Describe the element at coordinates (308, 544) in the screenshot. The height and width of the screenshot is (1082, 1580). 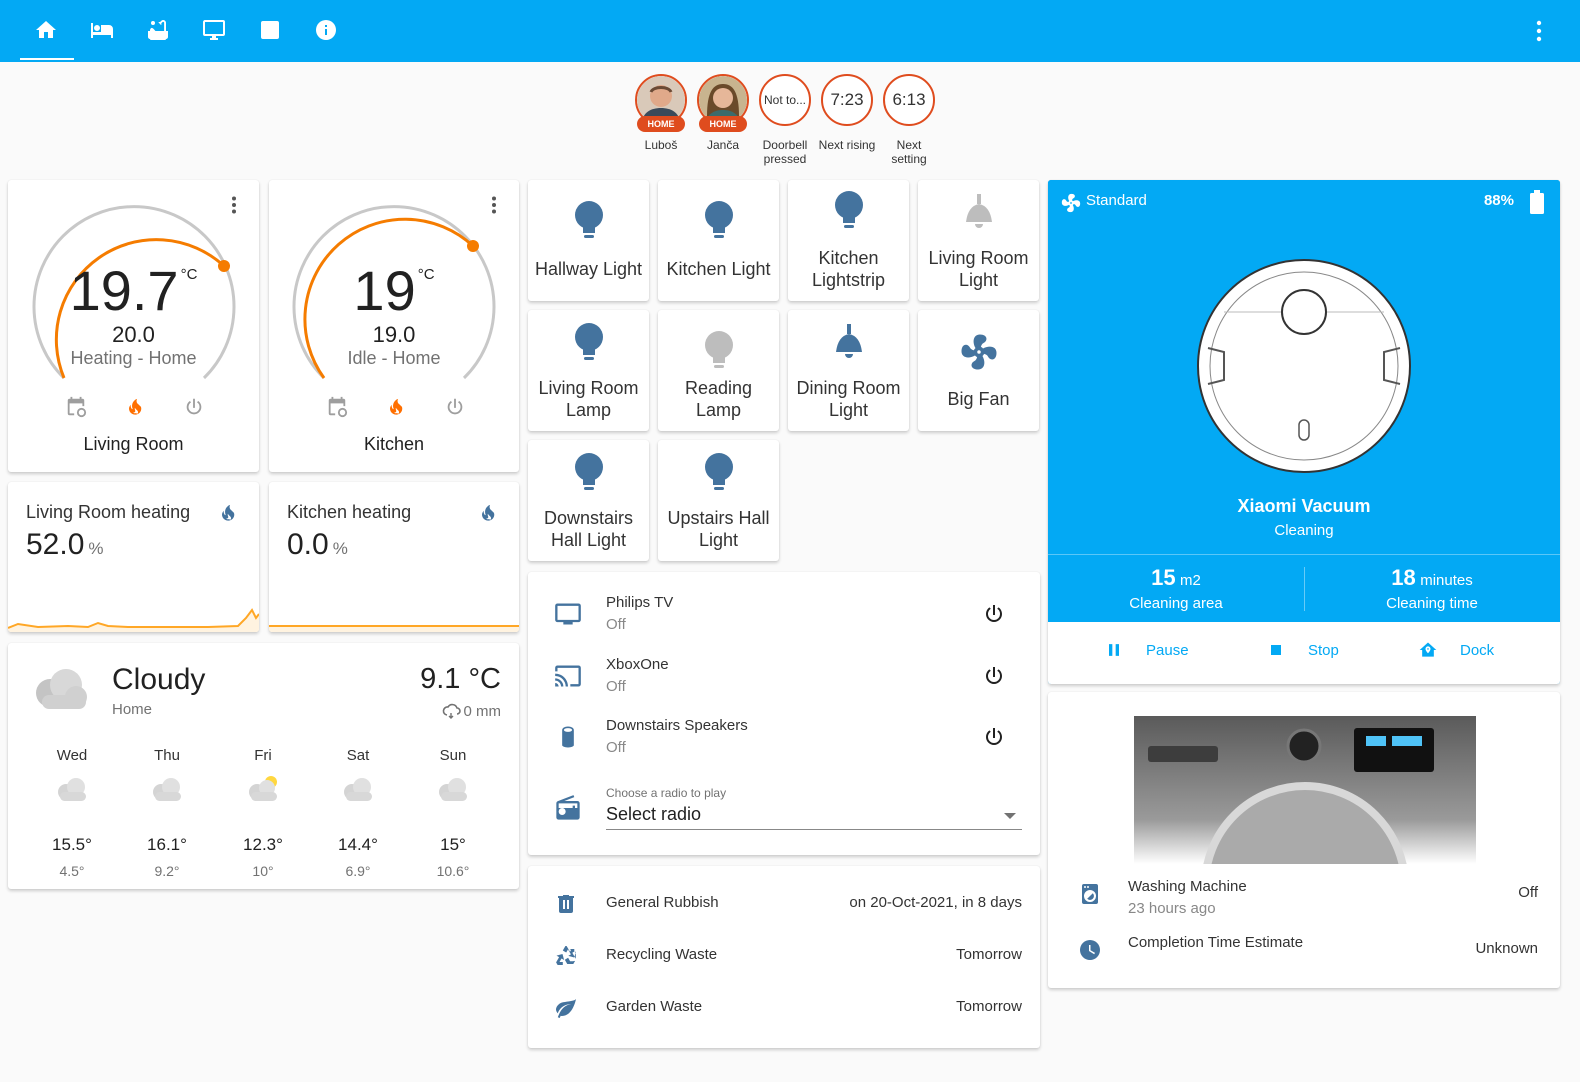
I see `sensor-value-number: 0.0` at that location.